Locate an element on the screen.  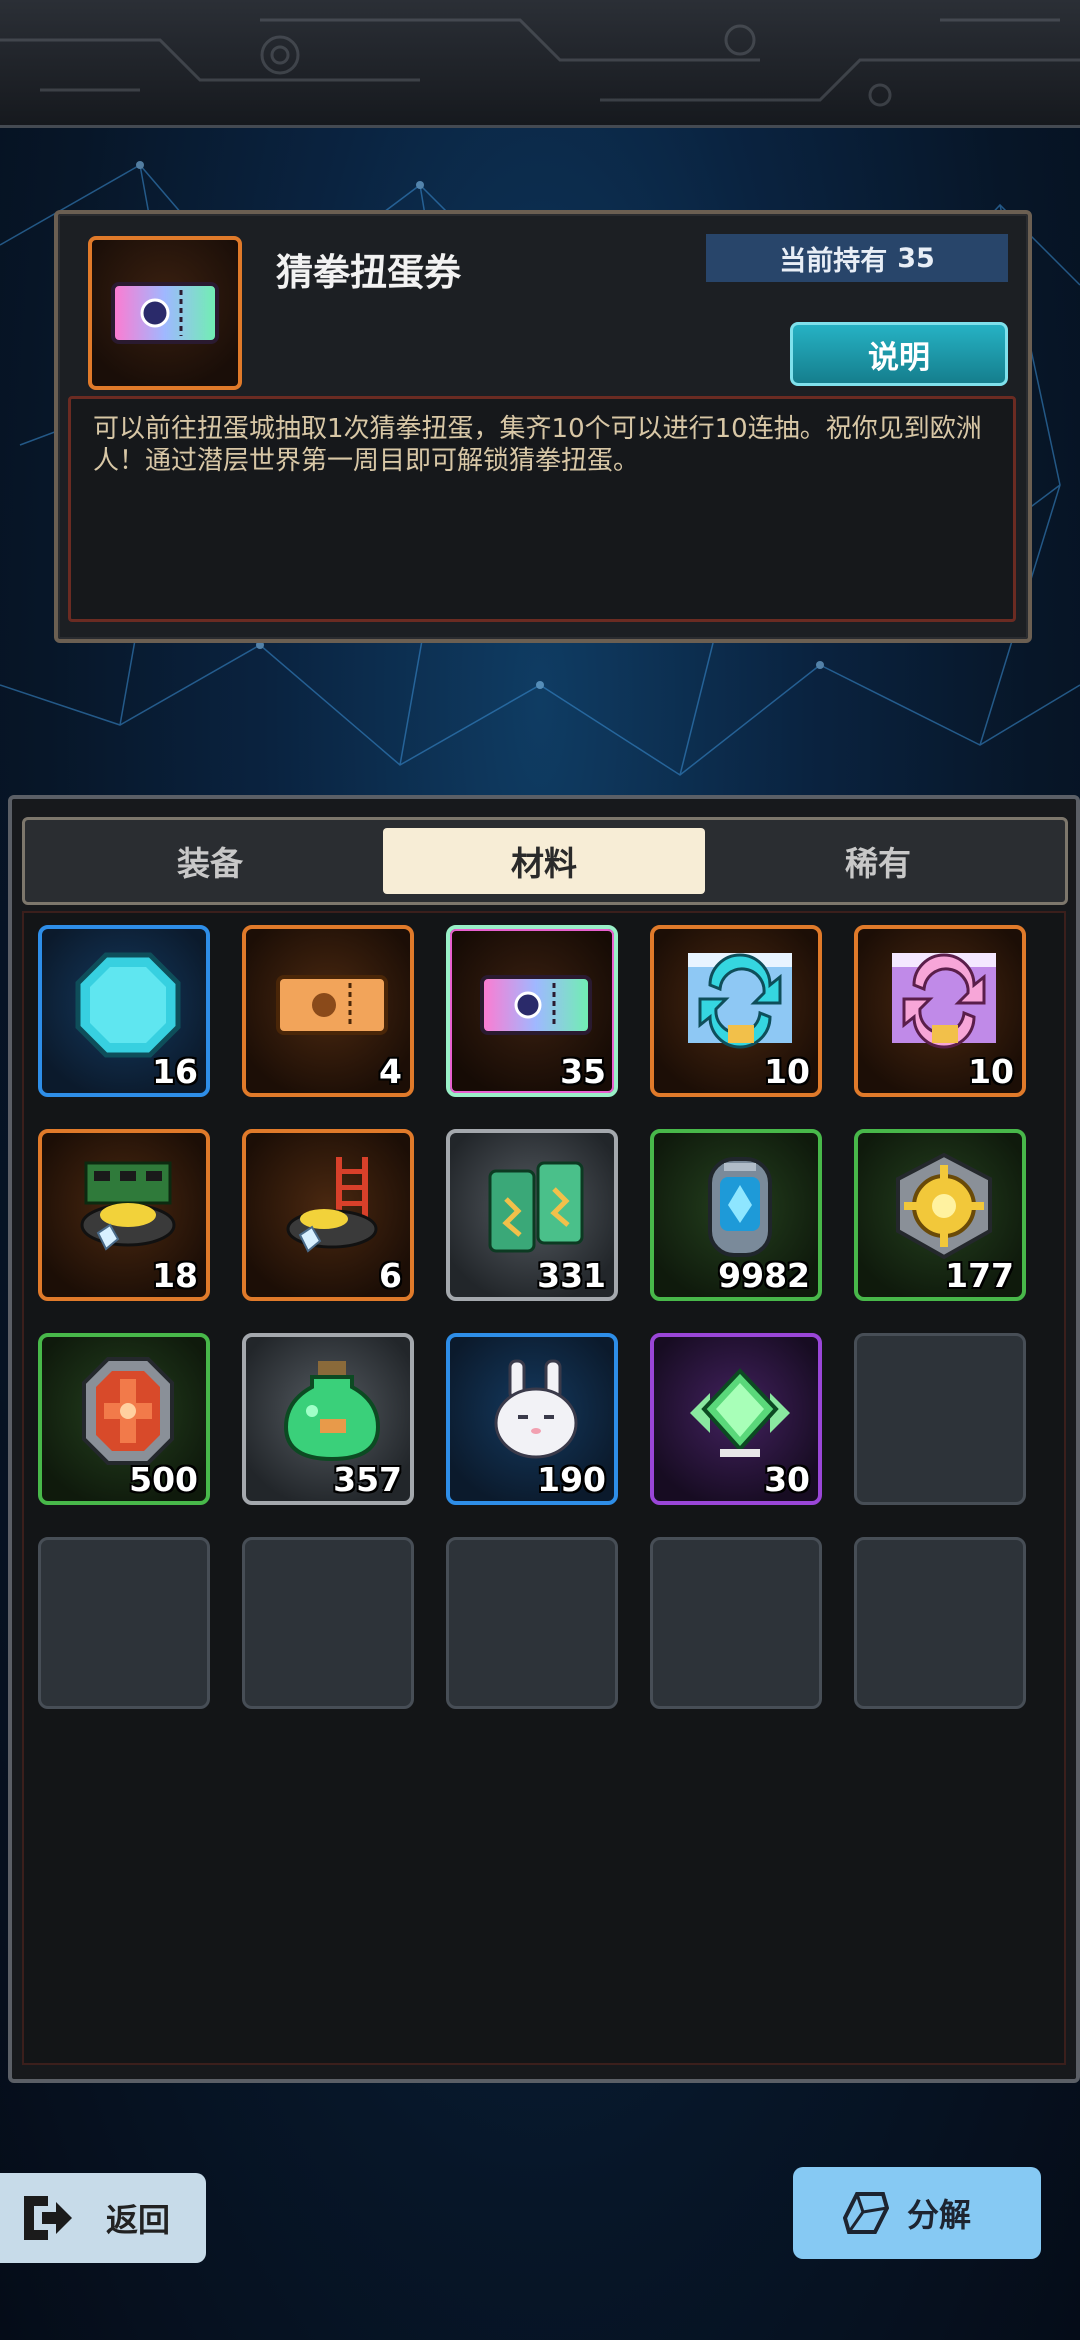
cyan-gem-icon is located at coordinates (128, 1005).